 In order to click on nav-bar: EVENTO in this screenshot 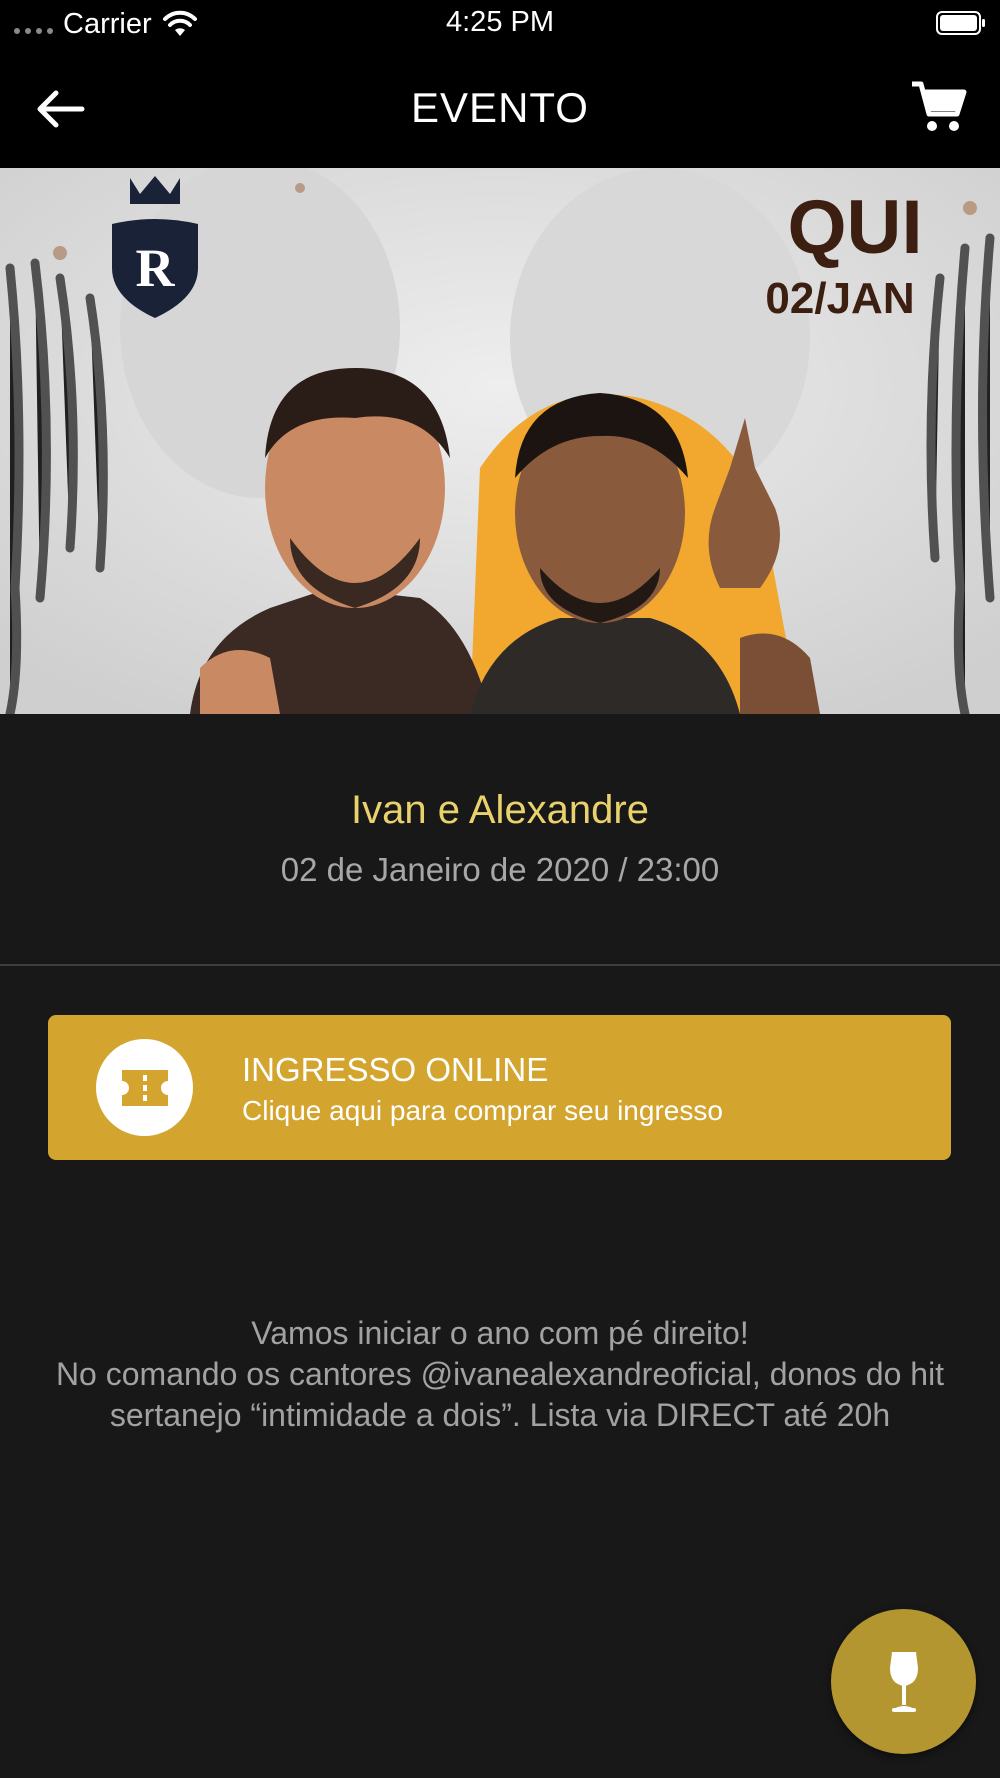, I will do `click(500, 109)`.